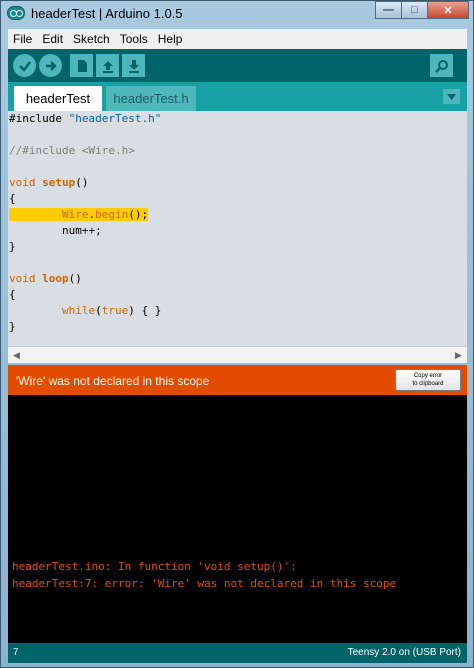 The width and height of the screenshot is (474, 668). Describe the element at coordinates (428, 380) in the screenshot. I see `copy-error-button: Copy error to clipboard` at that location.